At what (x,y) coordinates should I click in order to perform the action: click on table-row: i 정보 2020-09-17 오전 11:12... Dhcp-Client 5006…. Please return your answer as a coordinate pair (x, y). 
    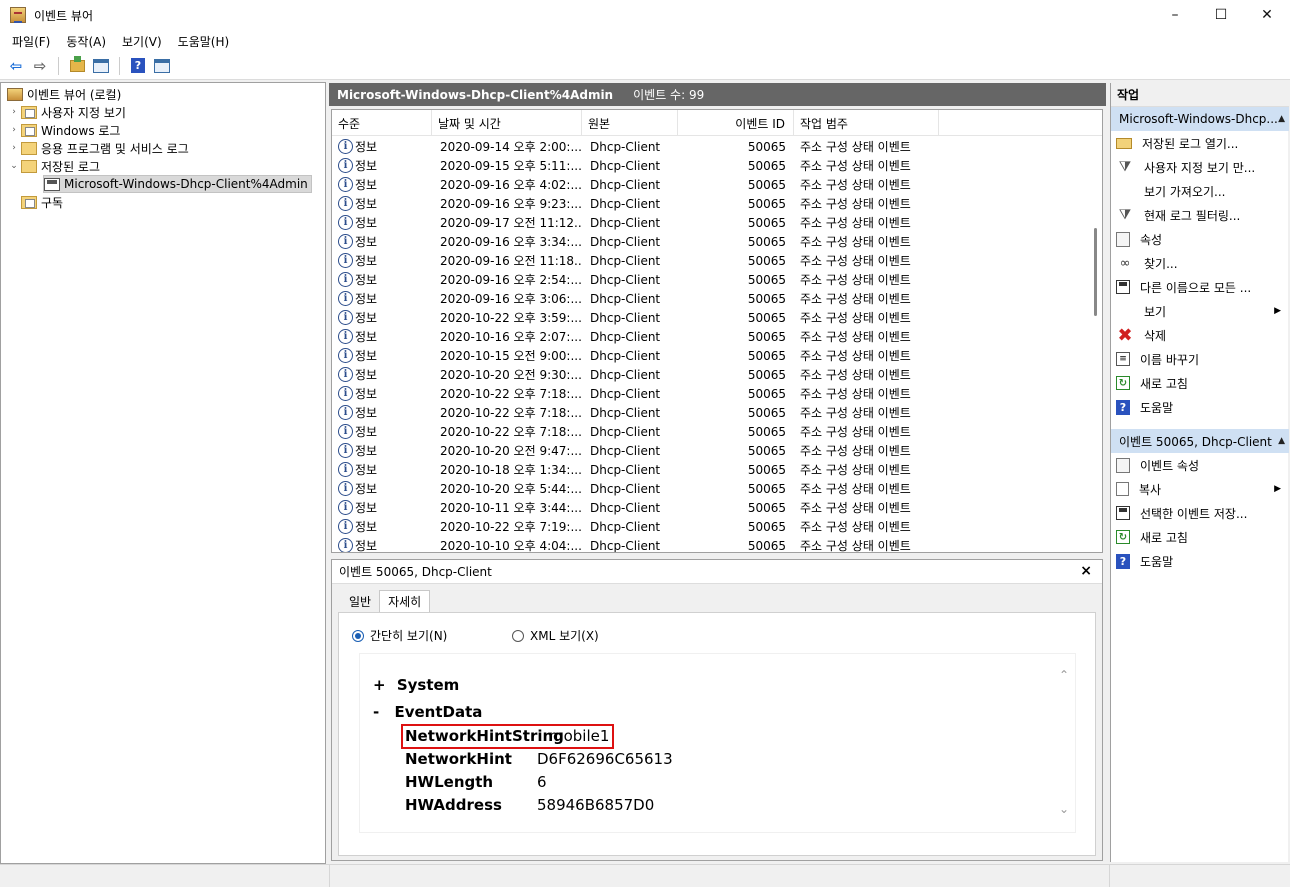
    Looking at the image, I should click on (709, 222).